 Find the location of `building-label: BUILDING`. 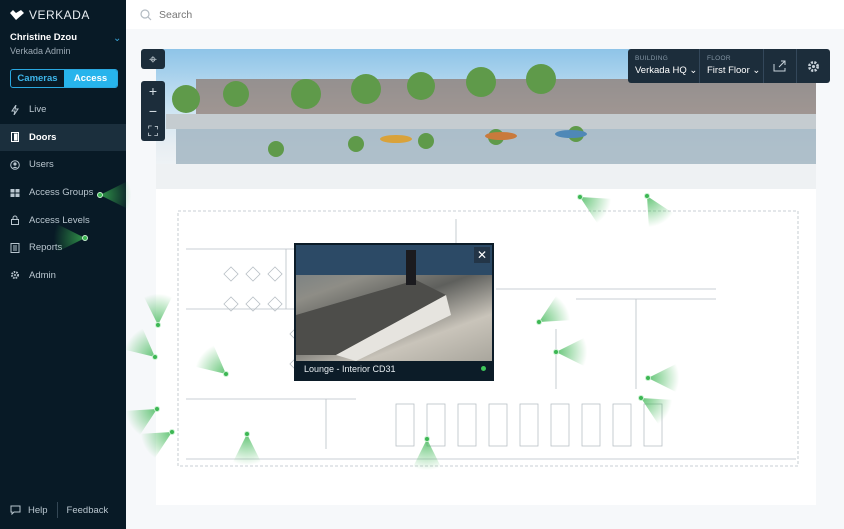

building-label: BUILDING is located at coordinates (652, 58).